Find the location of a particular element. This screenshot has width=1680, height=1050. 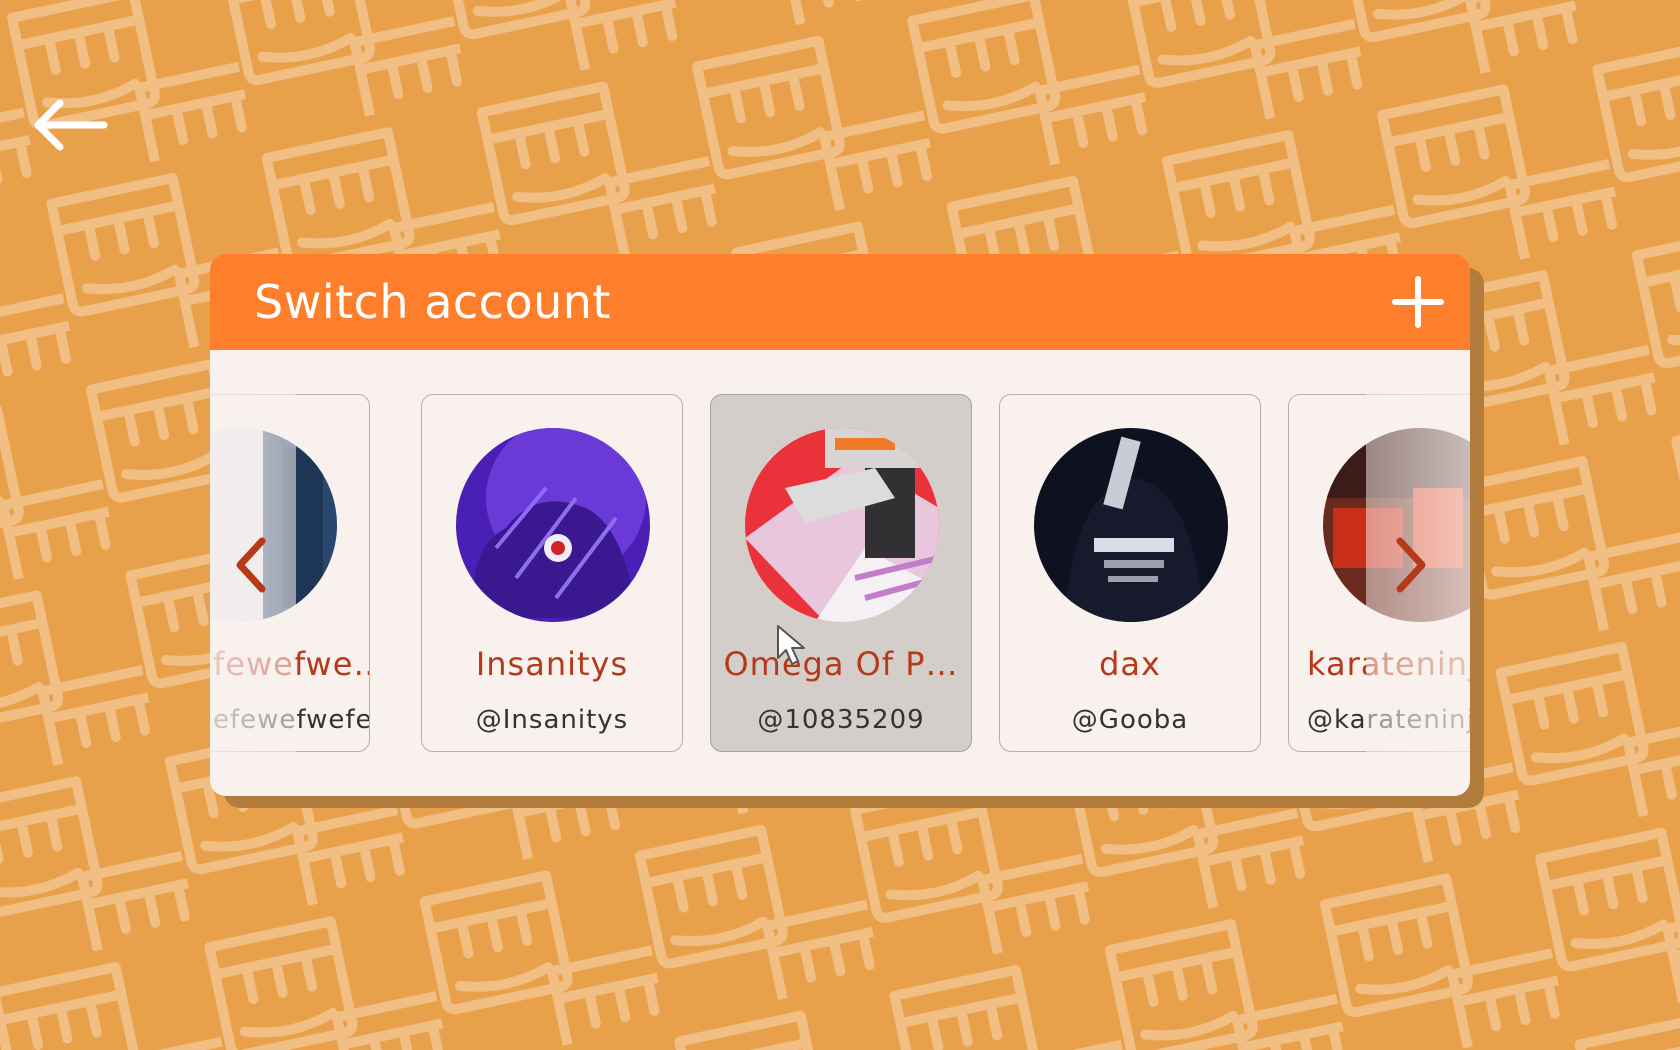

carousel-next-button is located at coordinates (1410, 565).